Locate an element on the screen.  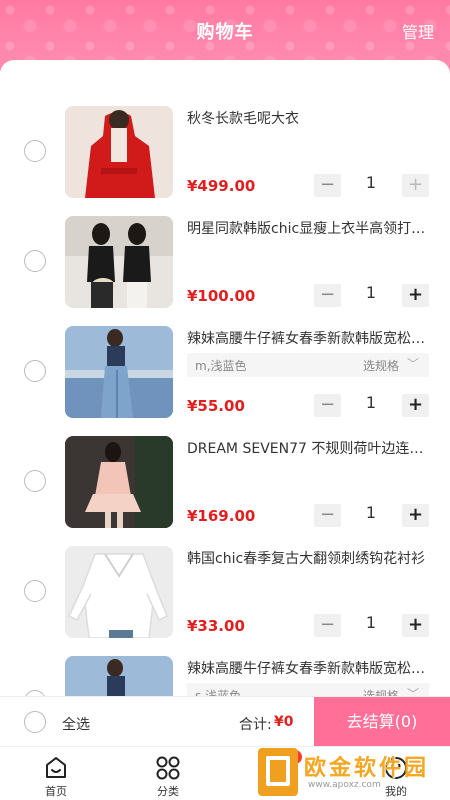
watermark-text: 欧金软件园 is located at coordinates (367, 768).